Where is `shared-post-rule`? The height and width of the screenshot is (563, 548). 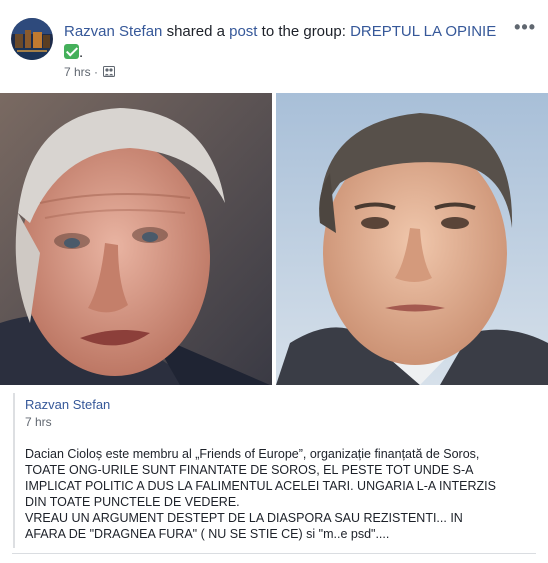 shared-post-rule is located at coordinates (14, 470).